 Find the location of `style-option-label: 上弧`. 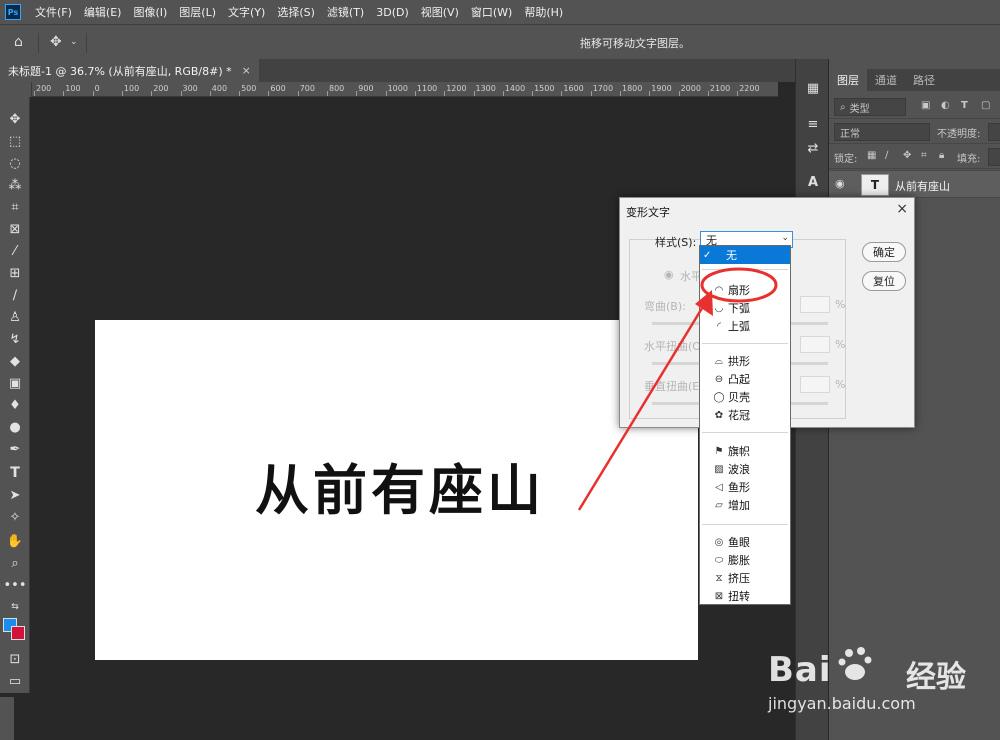

style-option-label: 上弧 is located at coordinates (739, 326).